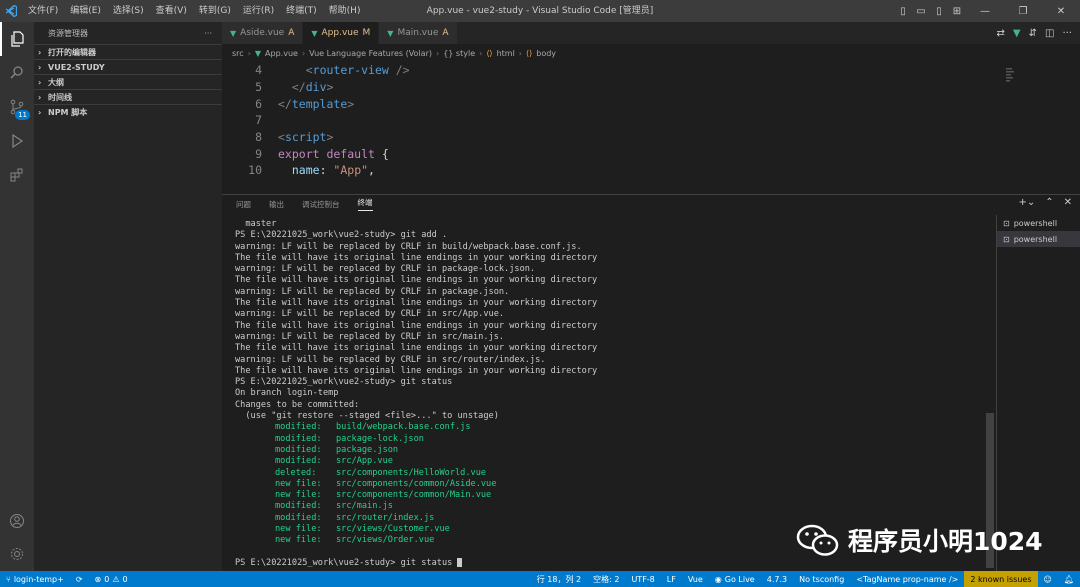 The height and width of the screenshot is (587, 1080). I want to click on layout-icon: ⊞, so click(957, 11).